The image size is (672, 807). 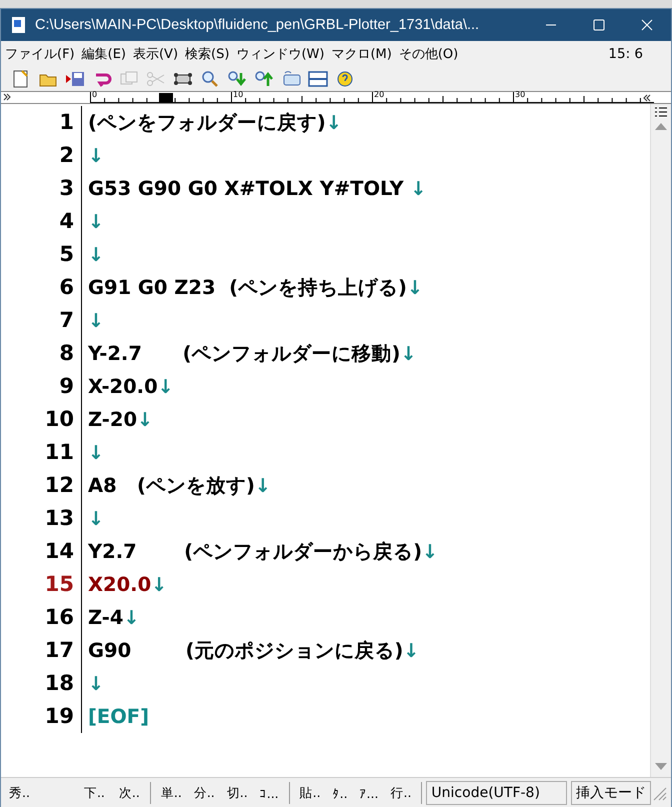 What do you see at coordinates (41, 650) in the screenshot?
I see `line-number: 17` at bounding box center [41, 650].